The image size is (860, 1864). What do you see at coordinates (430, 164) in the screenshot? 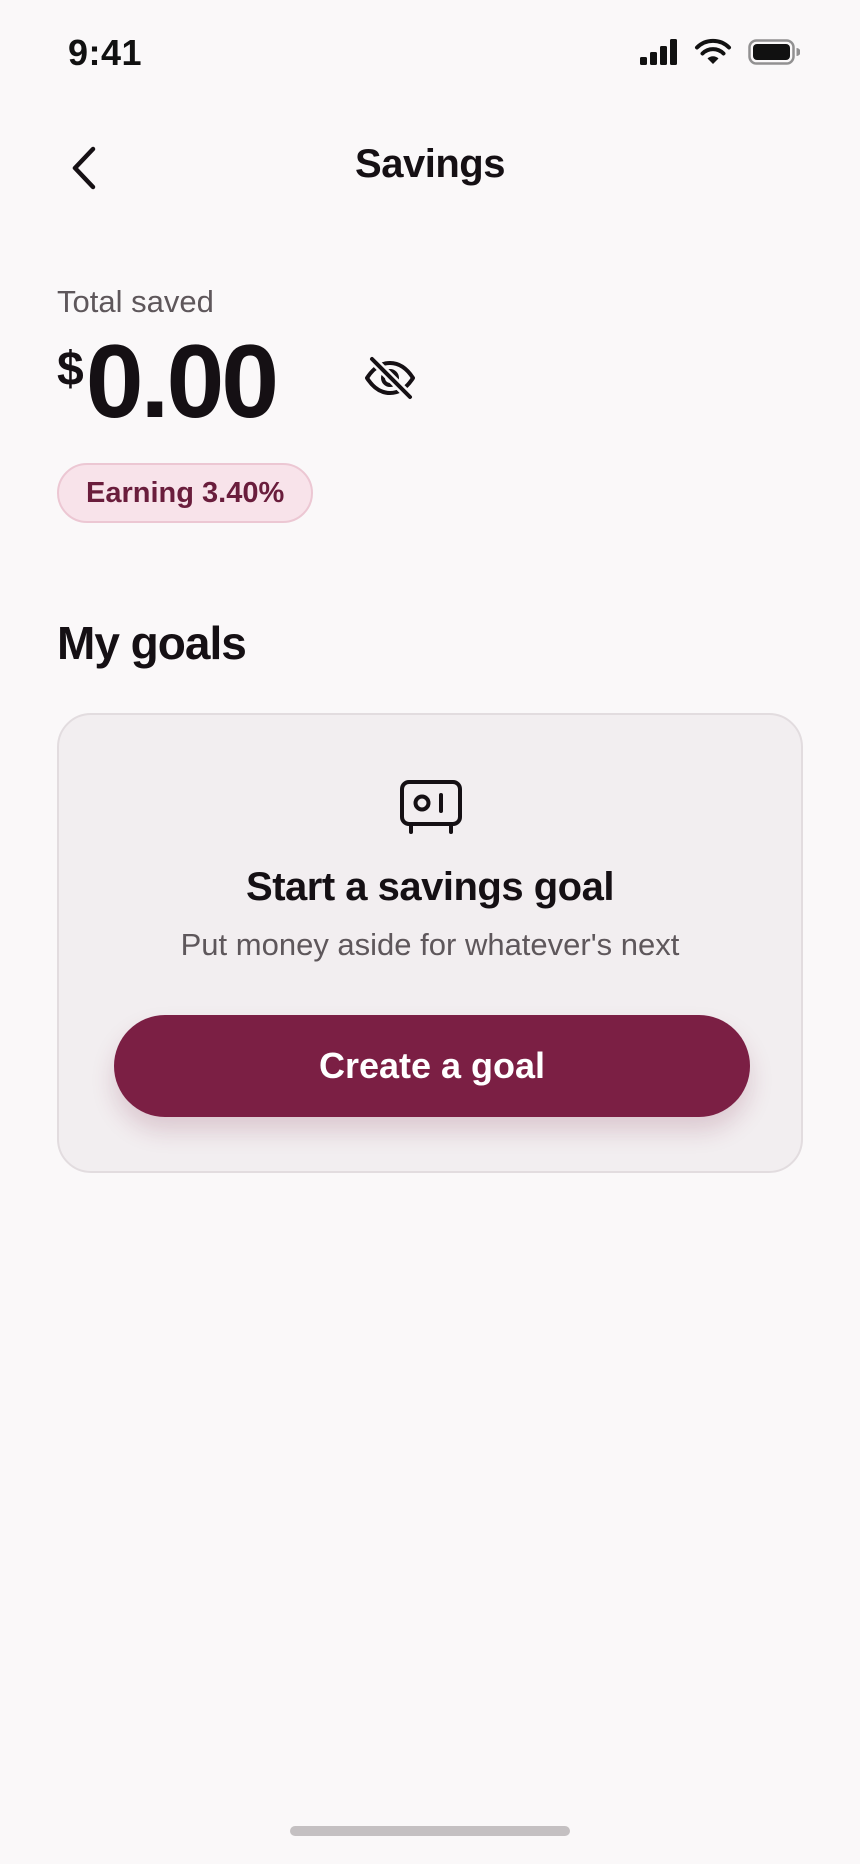
I see `page-title: Savings` at bounding box center [430, 164].